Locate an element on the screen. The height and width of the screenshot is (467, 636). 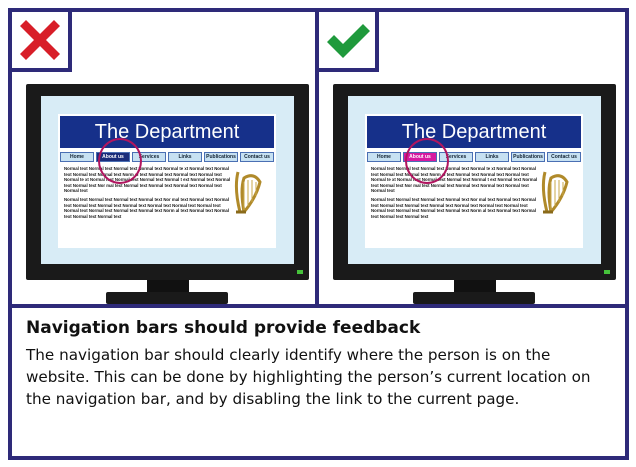
red-cross-icon is located at coordinates (40, 40).